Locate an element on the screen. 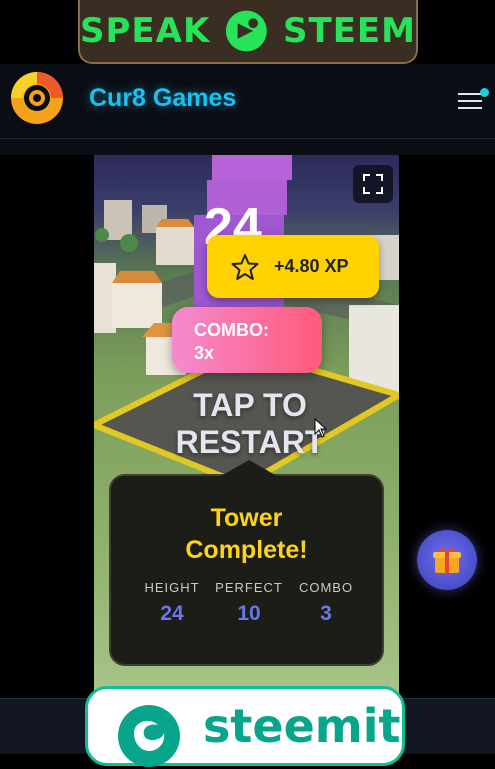  steemit-logo-icon is located at coordinates (149, 736).